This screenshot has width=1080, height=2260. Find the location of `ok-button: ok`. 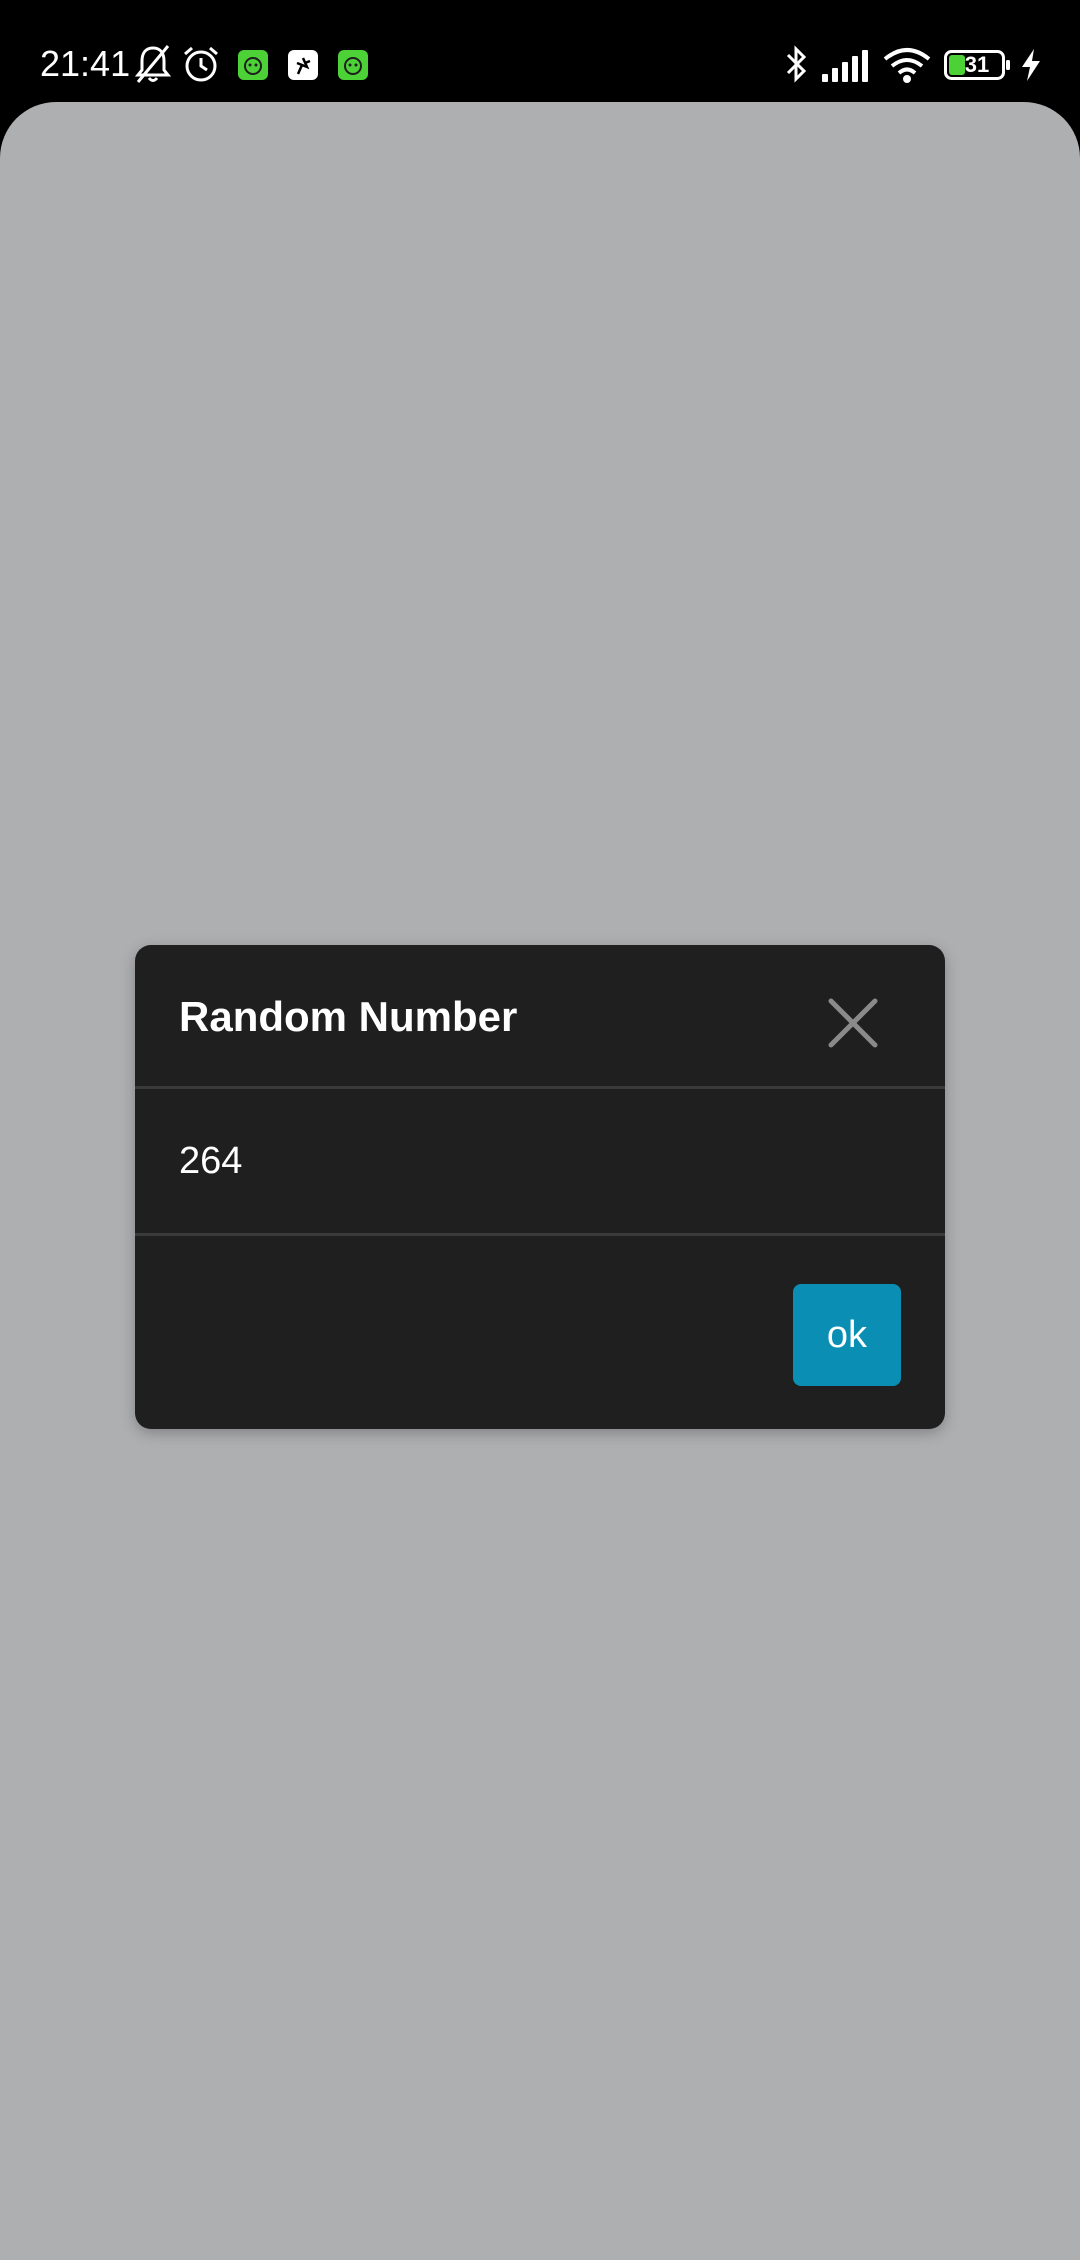

ok-button: ok is located at coordinates (847, 1335).